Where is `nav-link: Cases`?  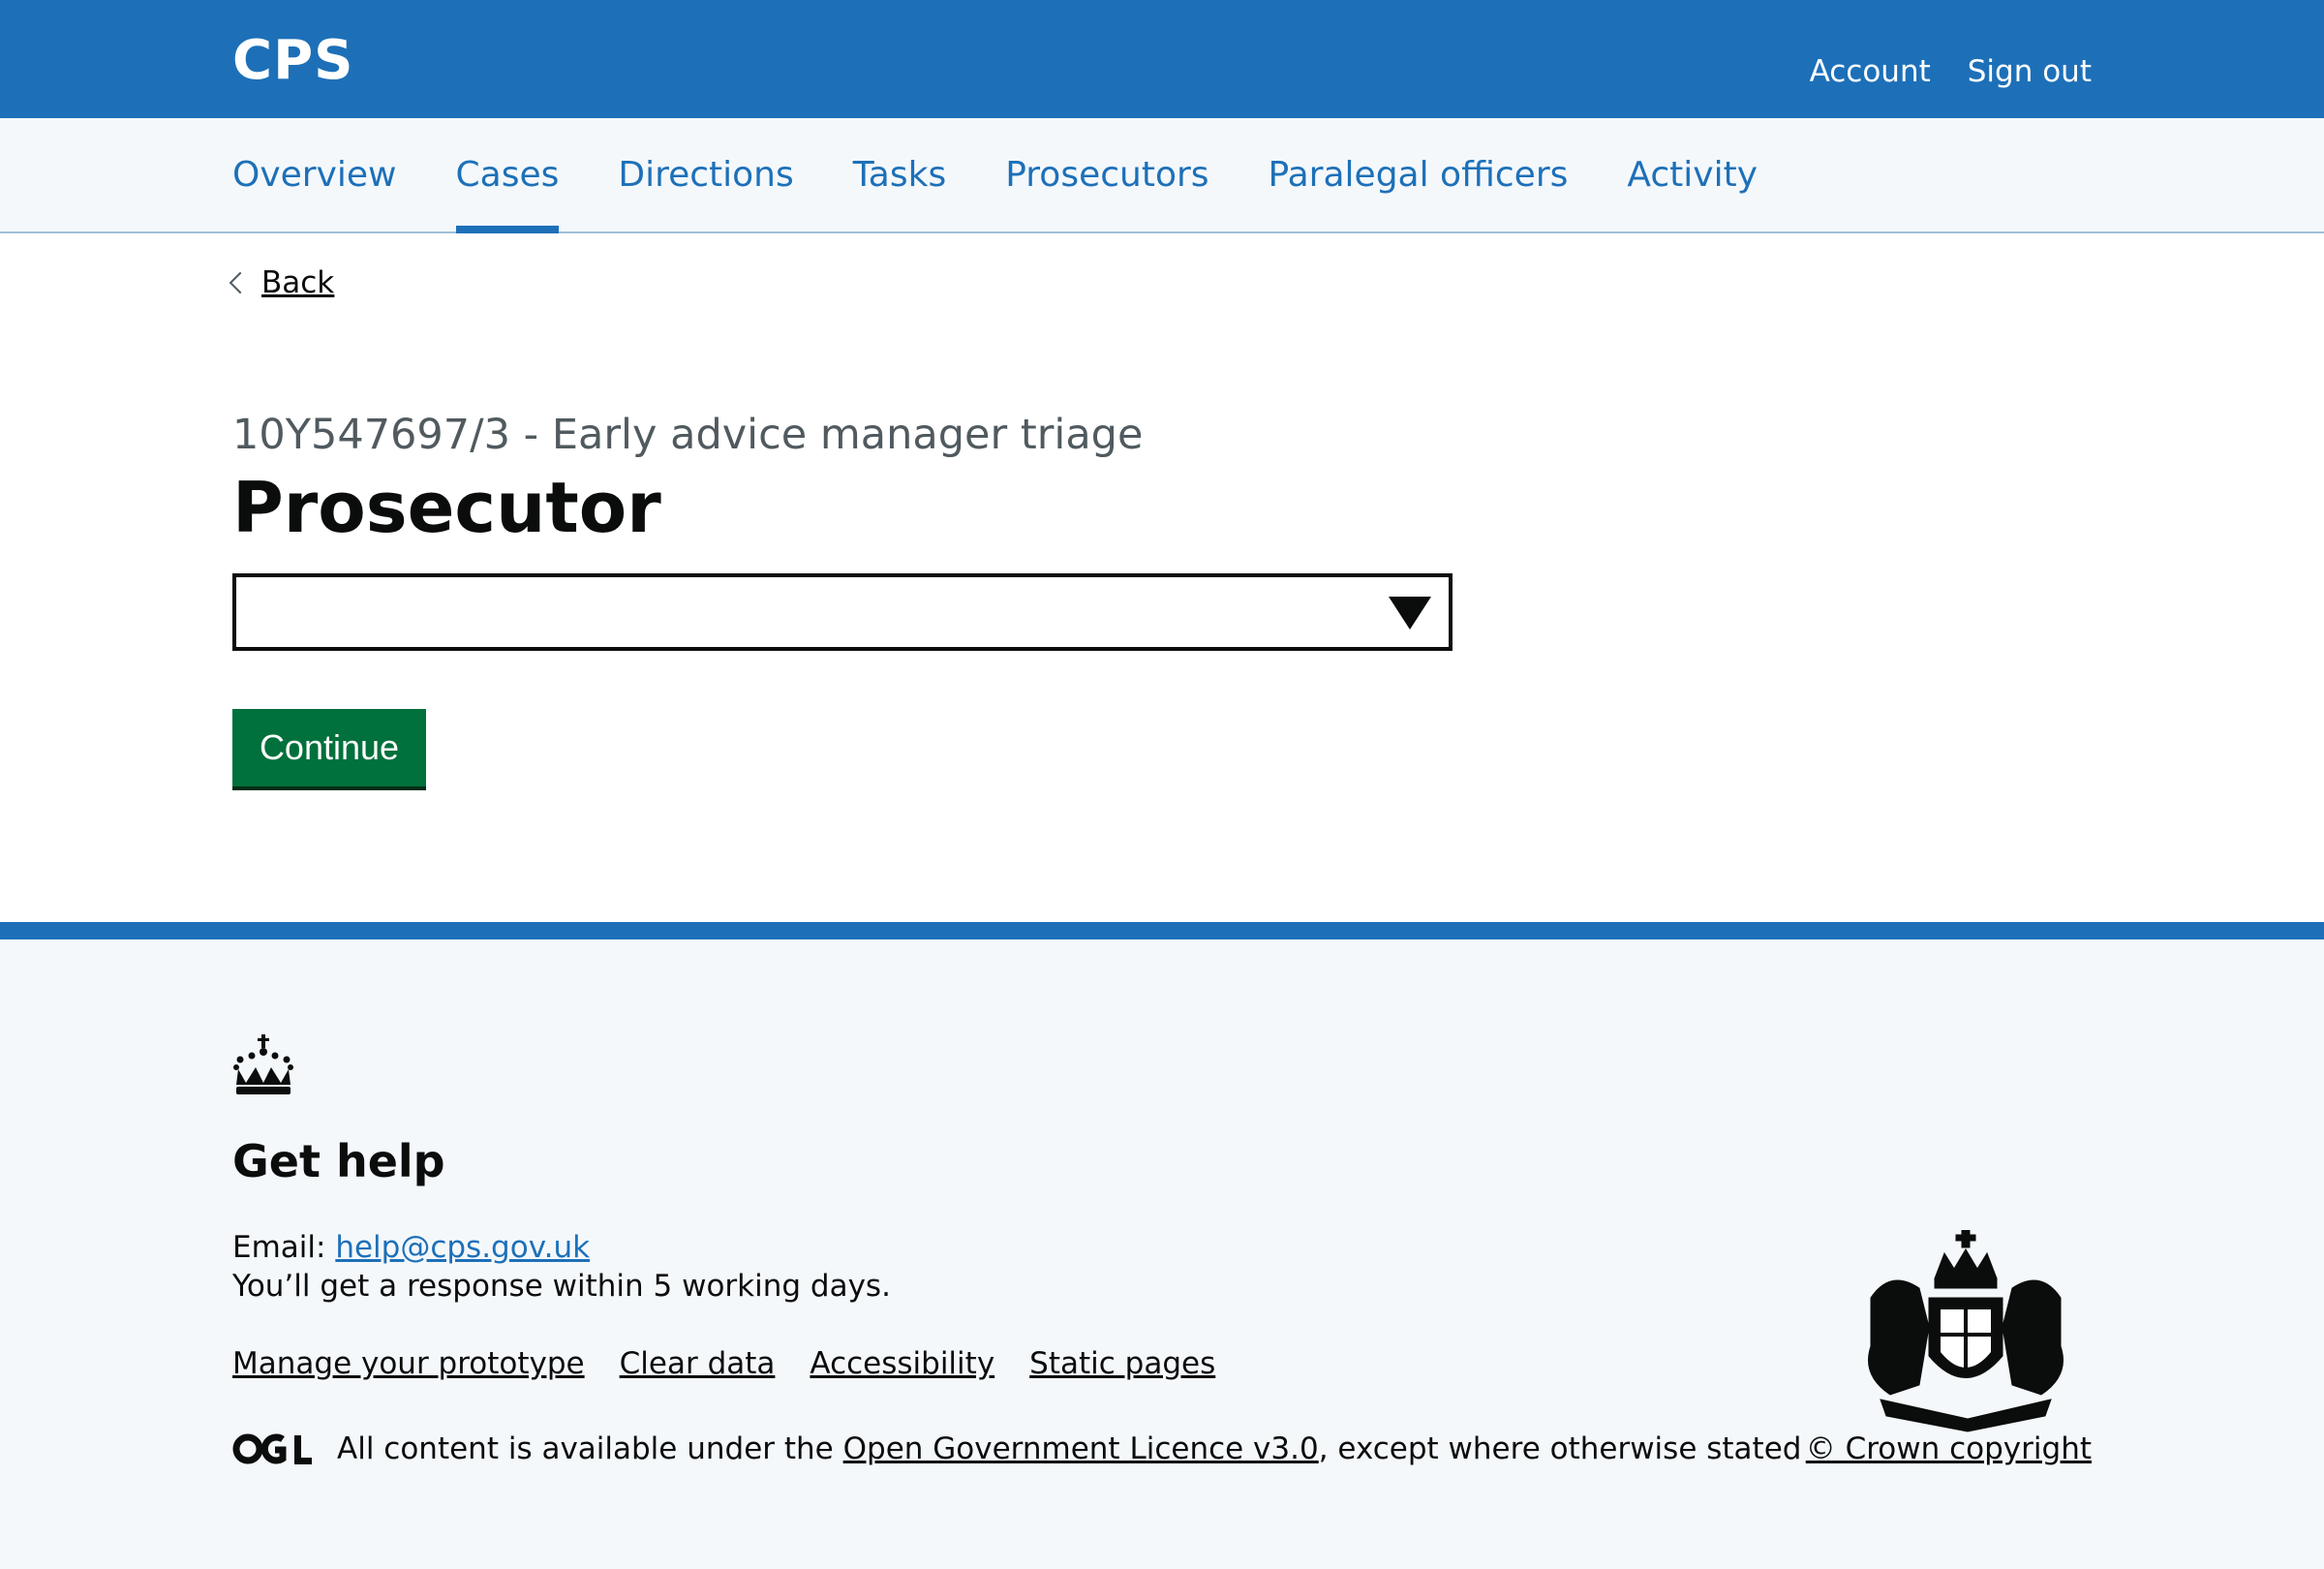
nav-link: Cases is located at coordinates (508, 175).